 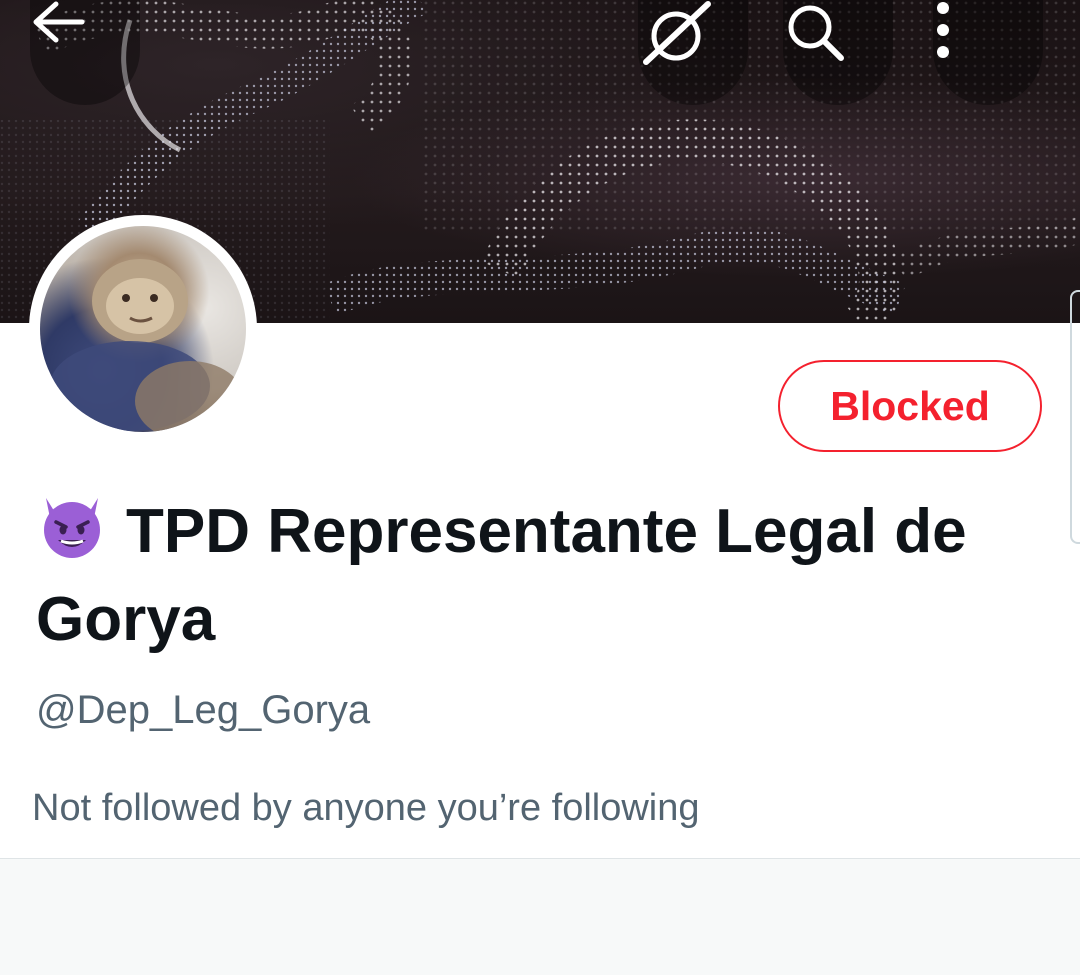 What do you see at coordinates (540, 916) in the screenshot?
I see `content-area` at bounding box center [540, 916].